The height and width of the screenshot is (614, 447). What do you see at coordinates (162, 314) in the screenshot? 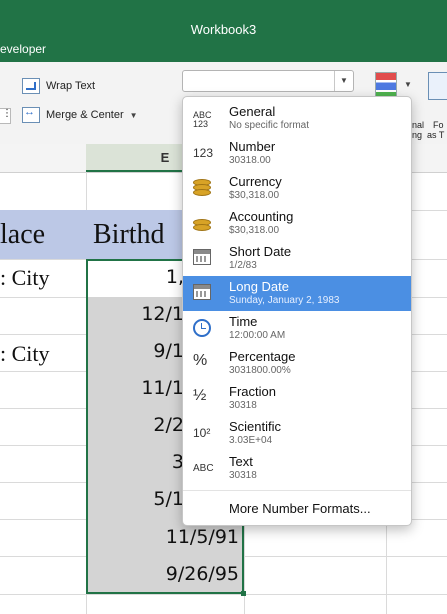
I see `date-cell: 12/1` at bounding box center [162, 314].